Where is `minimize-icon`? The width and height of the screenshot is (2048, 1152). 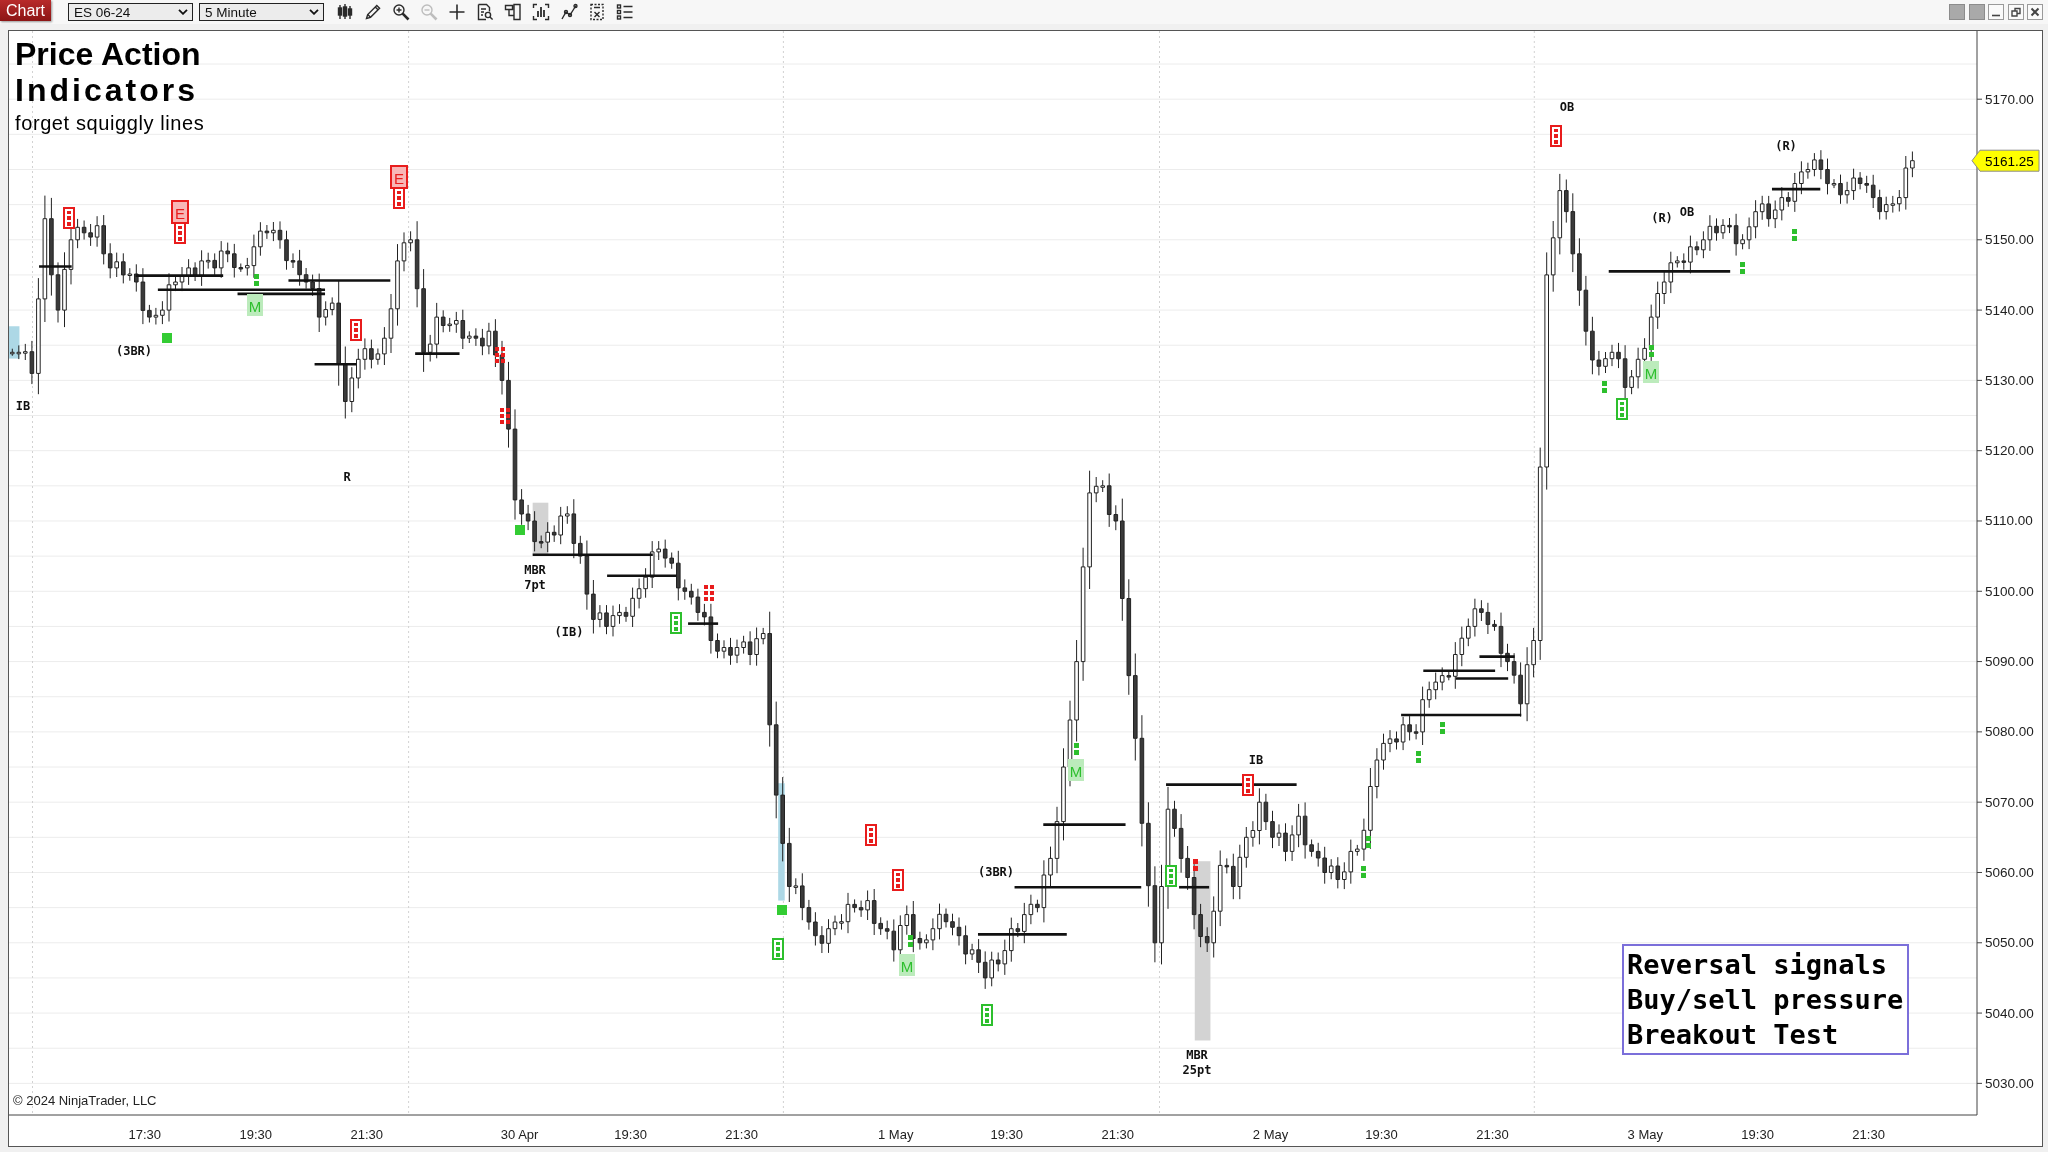
minimize-icon is located at coordinates (1996, 12).